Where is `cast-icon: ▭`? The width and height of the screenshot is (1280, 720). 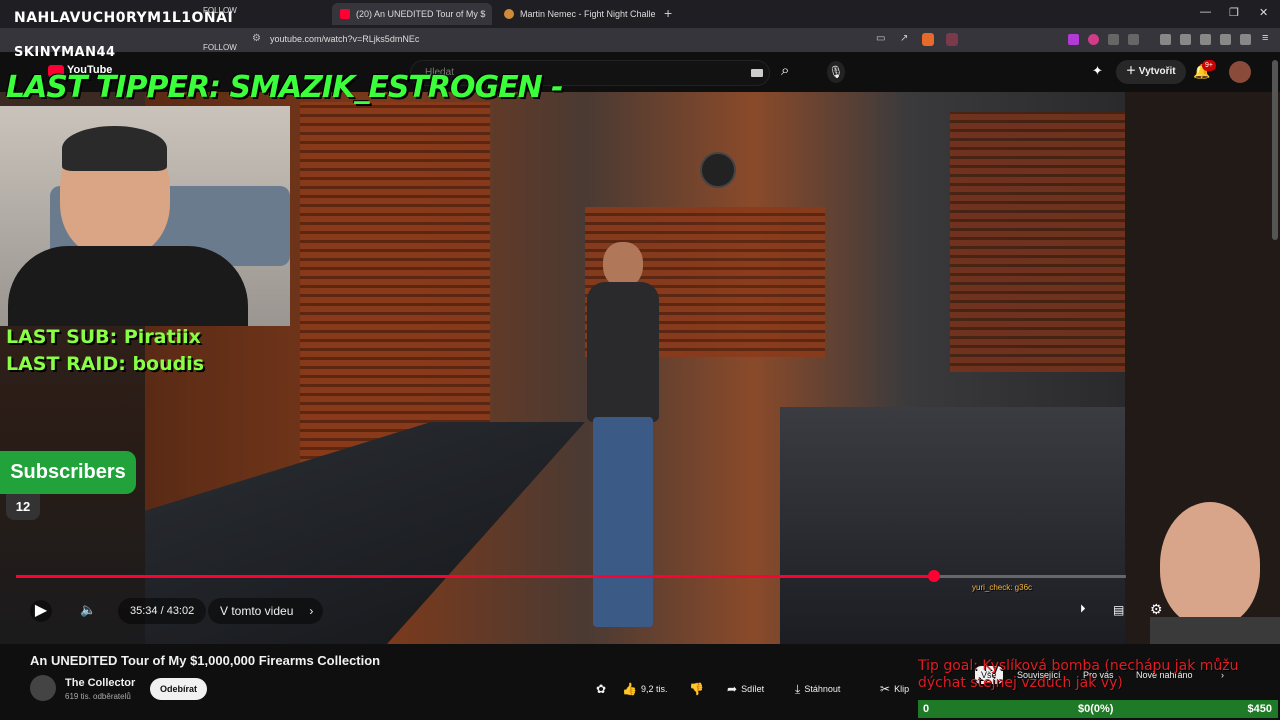 cast-icon: ▭ is located at coordinates (880, 38).